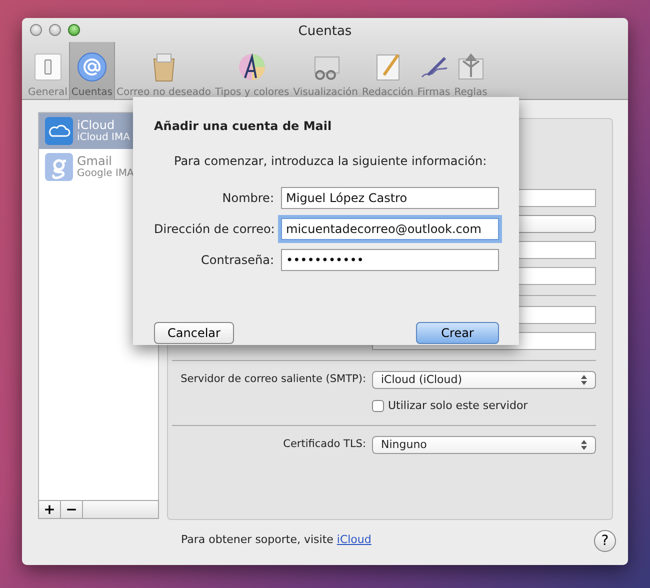  What do you see at coordinates (331, 161) in the screenshot?
I see `instruction-text: Para comenzar, introduzca la siguiente información:` at bounding box center [331, 161].